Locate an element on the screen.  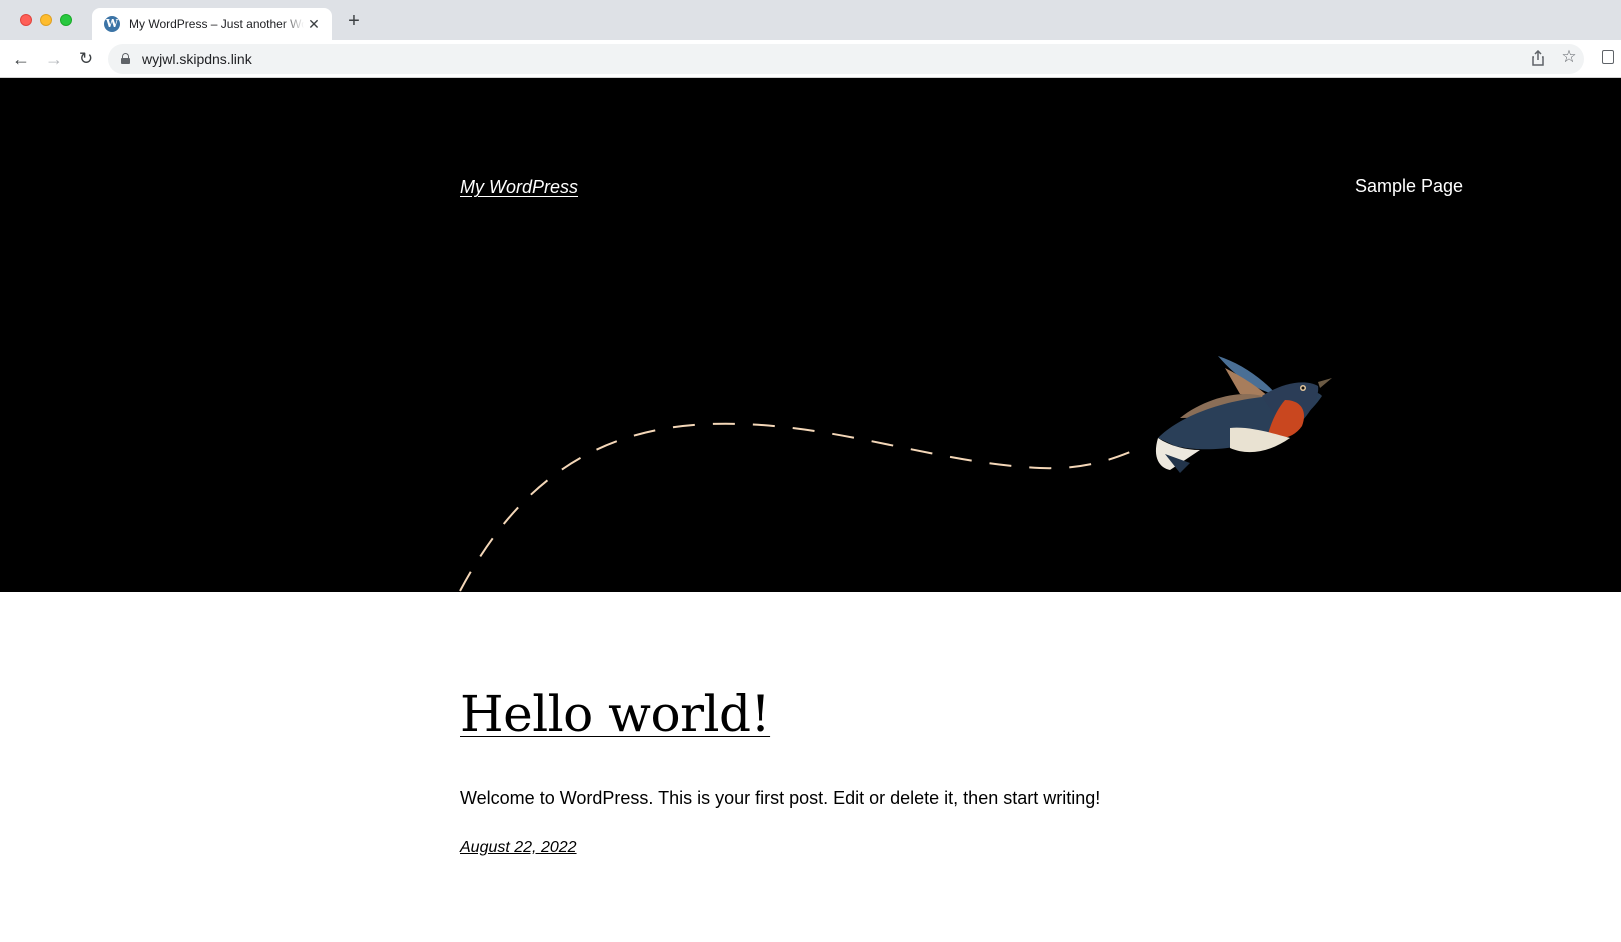
window-minimize-button is located at coordinates (46, 20).